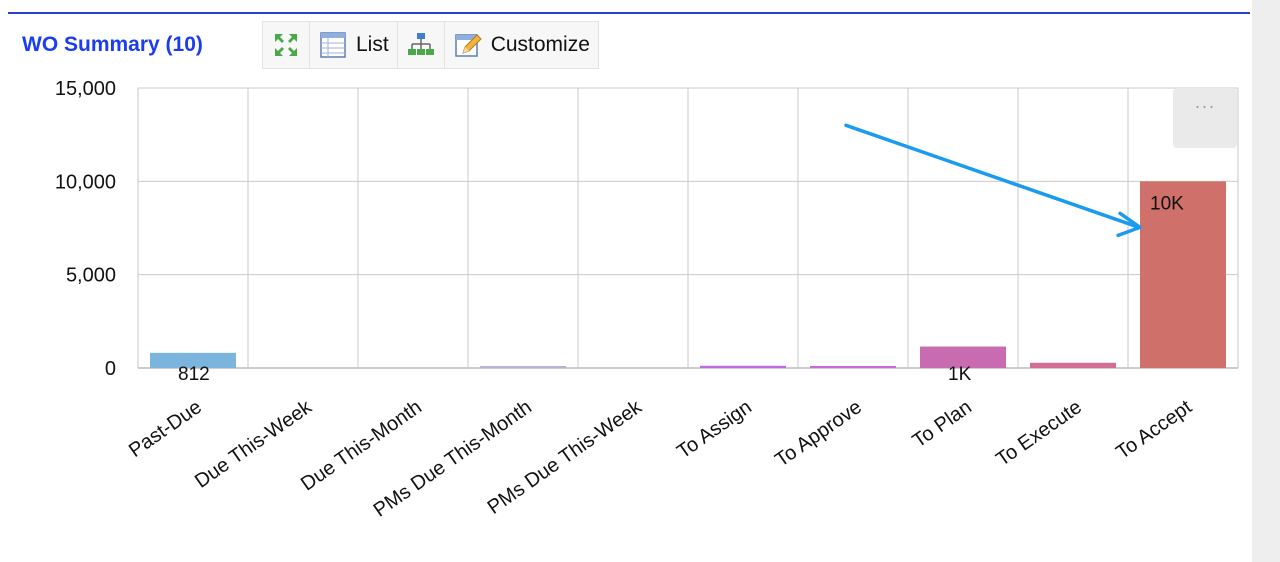 This screenshot has height=562, width=1280. What do you see at coordinates (818, 433) in the screenshot?
I see `x-category-label: To Approve` at bounding box center [818, 433].